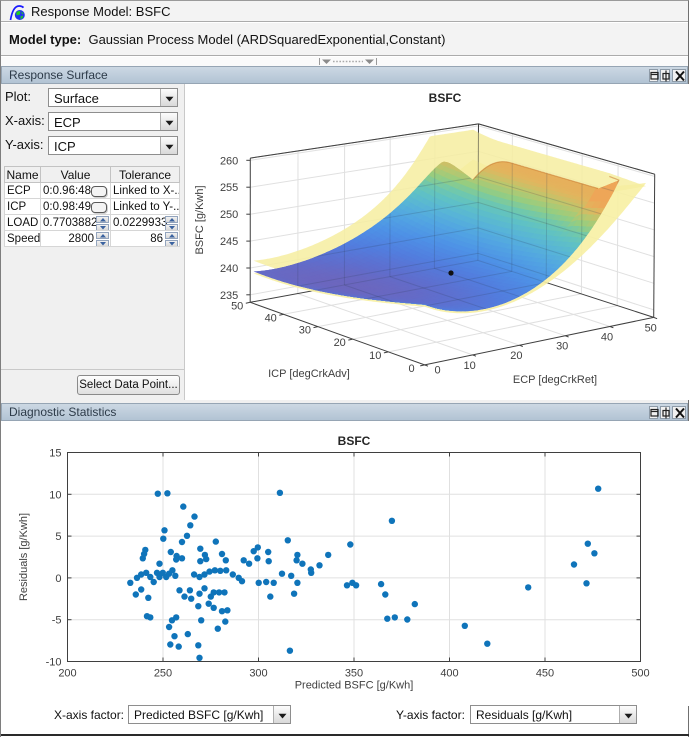 The height and width of the screenshot is (737, 689). I want to click on svg-text: -5, so click(57, 621).